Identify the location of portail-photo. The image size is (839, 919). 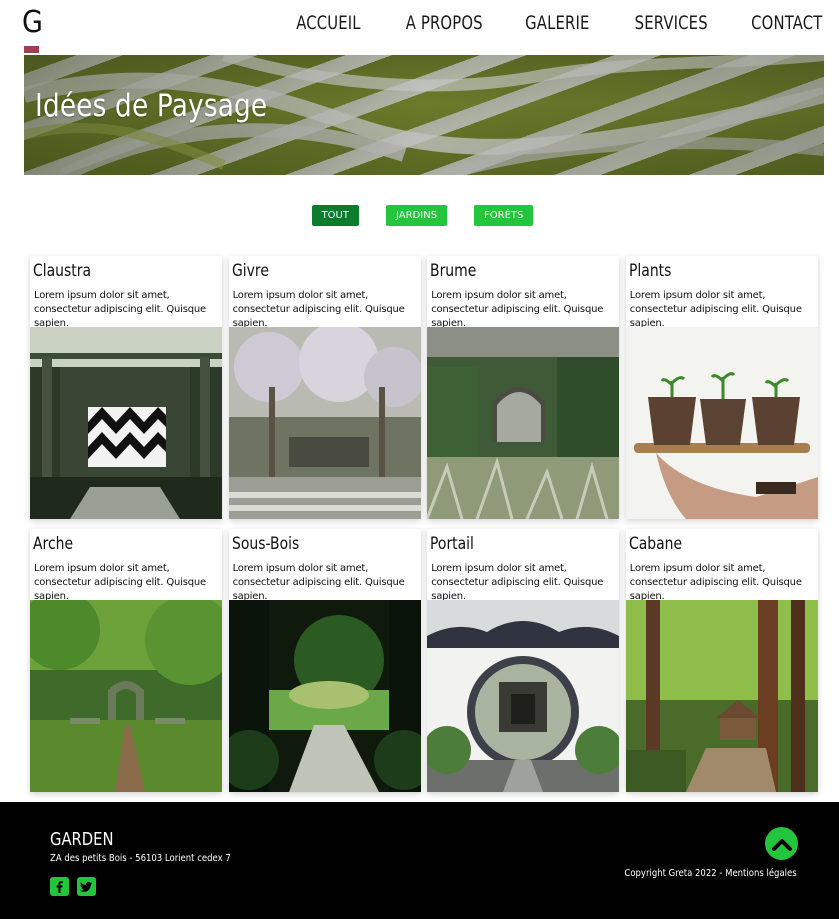
(523, 696).